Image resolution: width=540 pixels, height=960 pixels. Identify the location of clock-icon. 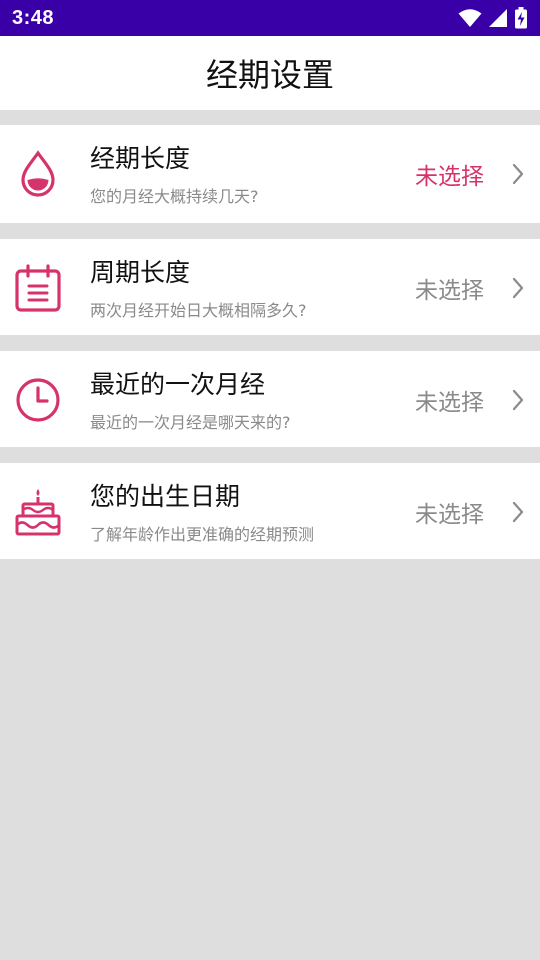
(38, 400).